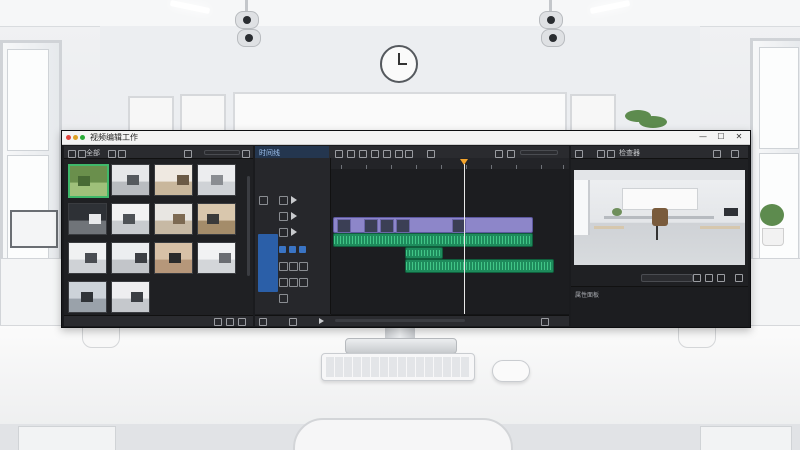 Image resolution: width=800 pixels, height=450 pixels. Describe the element at coordinates (188, 154) in the screenshot. I see `search-icon` at that location.